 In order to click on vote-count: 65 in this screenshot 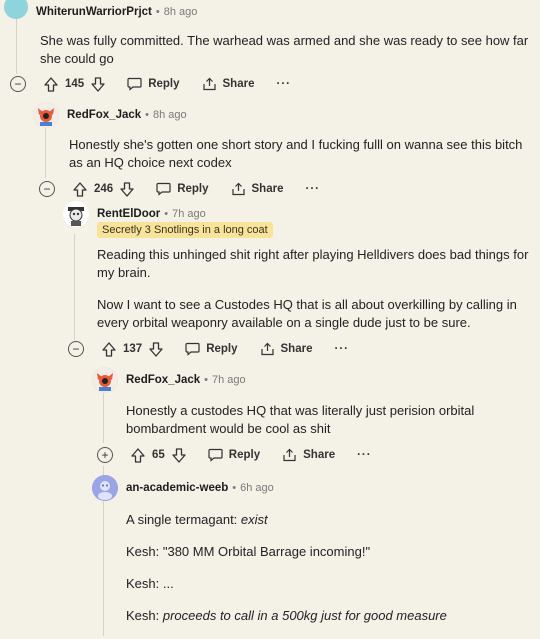, I will do `click(158, 455)`.